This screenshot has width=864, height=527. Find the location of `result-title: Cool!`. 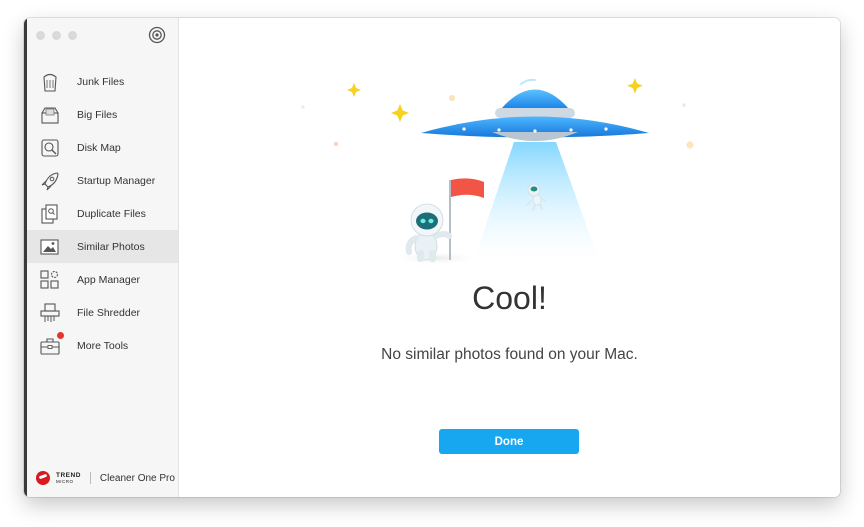

result-title: Cool! is located at coordinates (509, 298).